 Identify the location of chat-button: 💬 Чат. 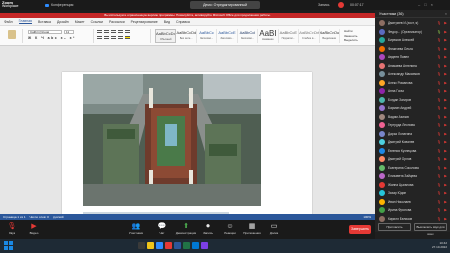
(162, 228).